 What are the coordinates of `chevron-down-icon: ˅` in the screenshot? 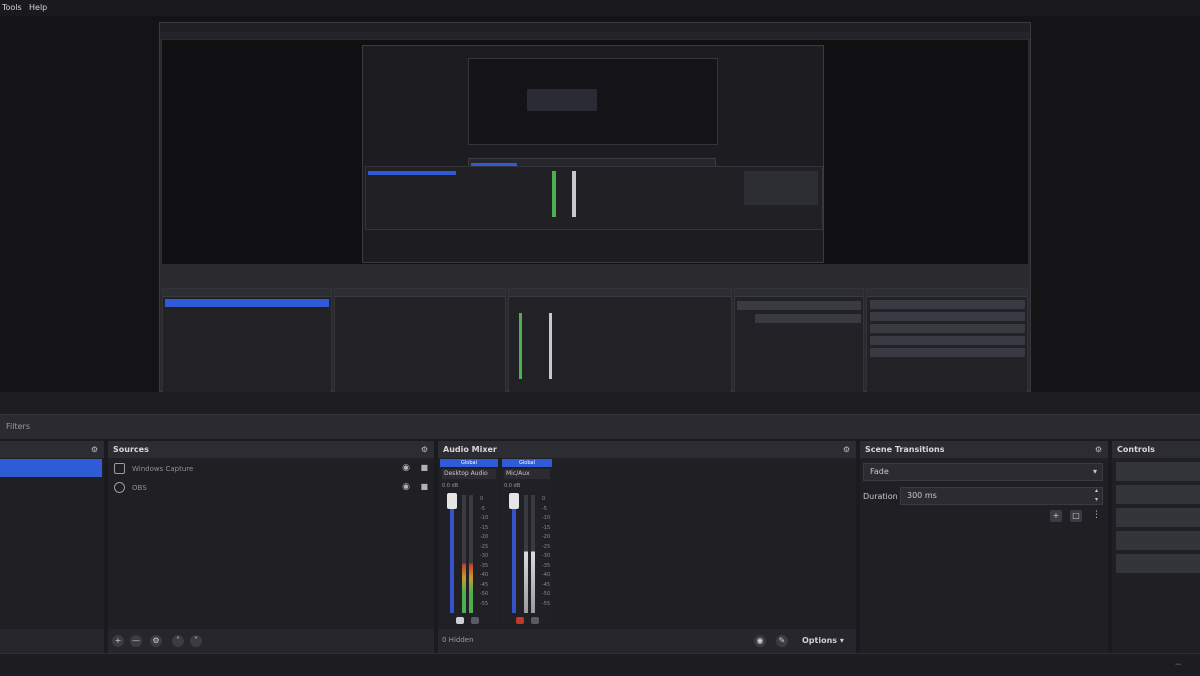 It's located at (196, 641).